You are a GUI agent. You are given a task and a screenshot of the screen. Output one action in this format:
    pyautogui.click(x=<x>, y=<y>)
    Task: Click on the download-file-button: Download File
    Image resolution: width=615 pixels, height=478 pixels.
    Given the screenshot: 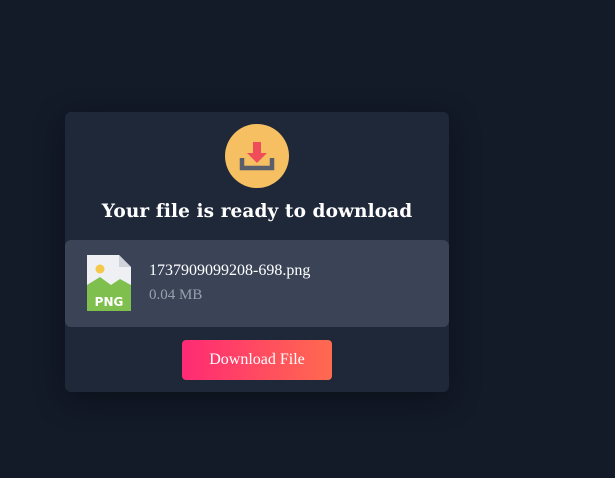 What is the action you would take?
    pyautogui.click(x=257, y=360)
    